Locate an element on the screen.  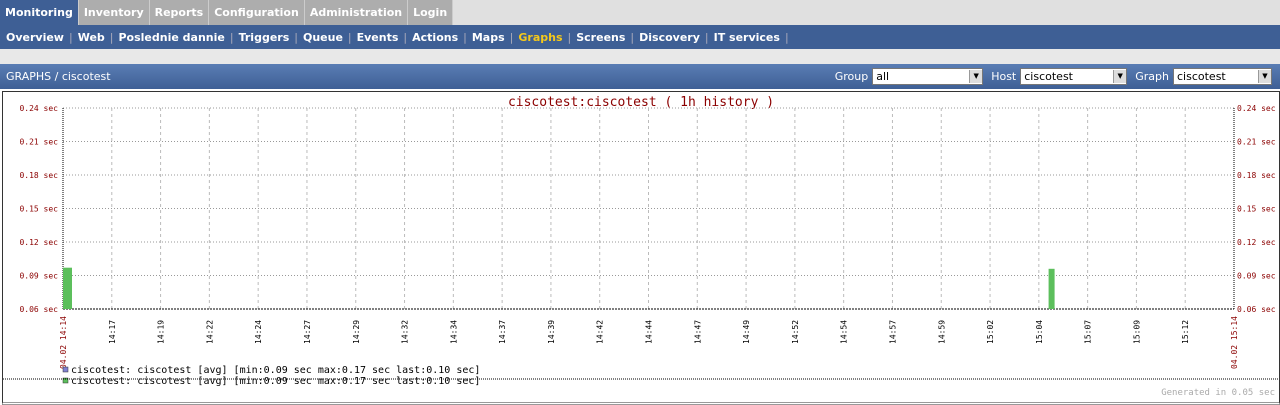
x-tick-label: 14:24 is located at coordinates (258, 332).